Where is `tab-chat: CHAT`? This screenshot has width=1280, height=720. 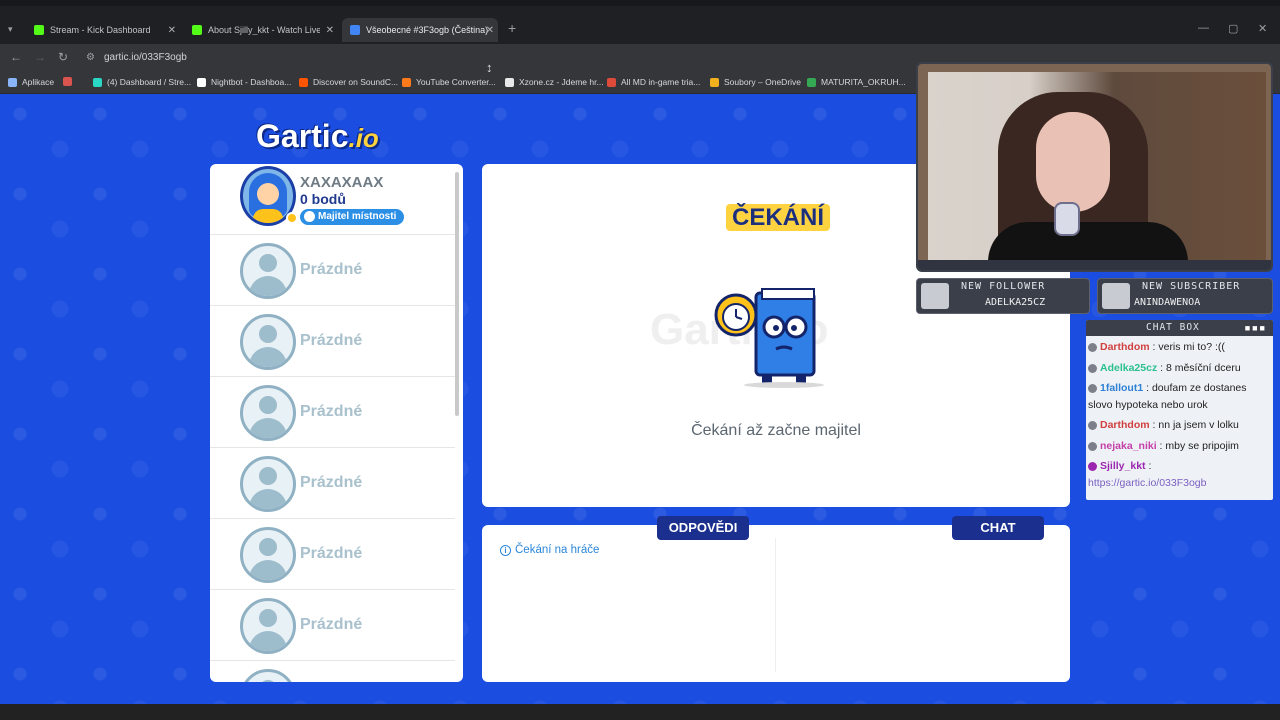
tab-chat: CHAT is located at coordinates (998, 528).